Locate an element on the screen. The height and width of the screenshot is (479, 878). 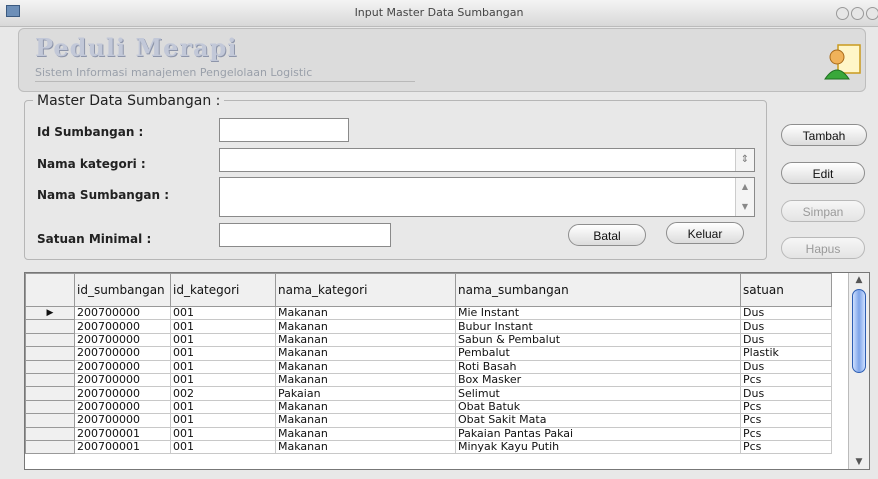
scroll-thumb is located at coordinates (859, 331).